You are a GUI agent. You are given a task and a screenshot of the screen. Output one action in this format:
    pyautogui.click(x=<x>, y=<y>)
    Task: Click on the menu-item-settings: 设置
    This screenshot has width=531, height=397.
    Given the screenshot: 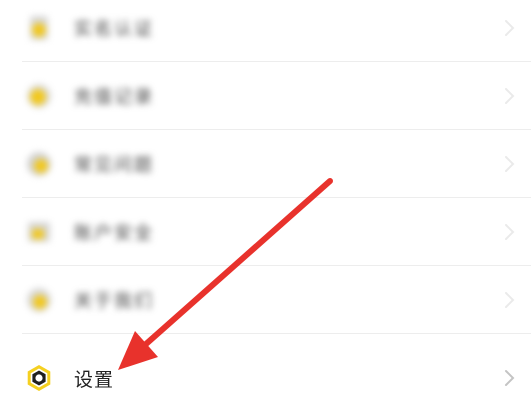 What is the action you would take?
    pyautogui.click(x=265, y=370)
    